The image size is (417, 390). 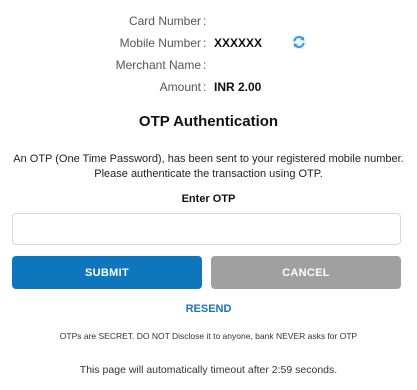 I want to click on refresh-icon, so click(x=299, y=42).